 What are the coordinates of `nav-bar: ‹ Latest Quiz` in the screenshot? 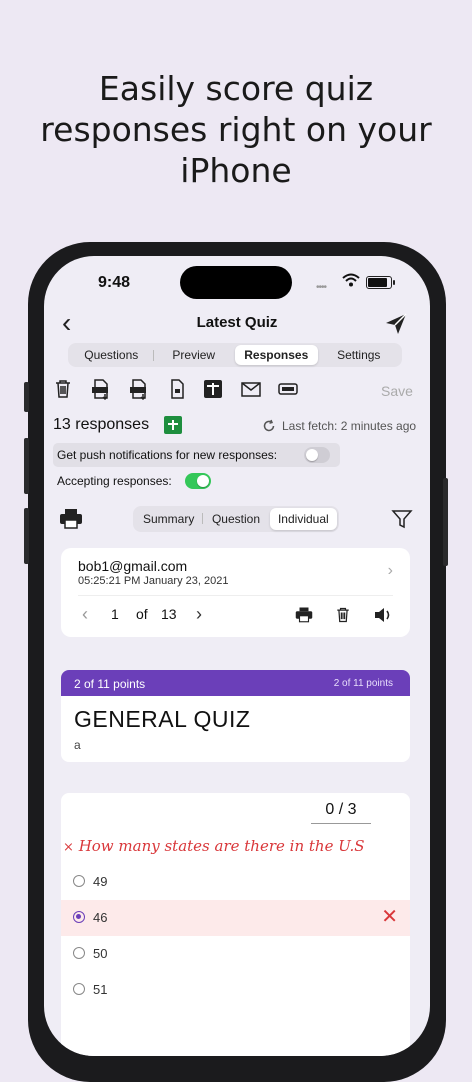 It's located at (237, 323).